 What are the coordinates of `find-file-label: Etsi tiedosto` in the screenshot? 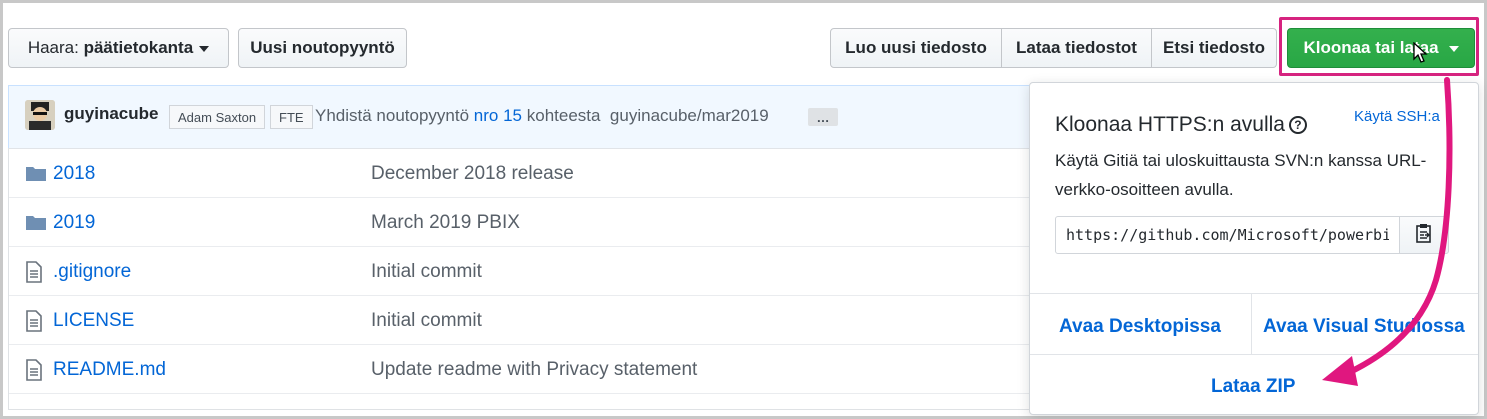 It's located at (1213, 47).